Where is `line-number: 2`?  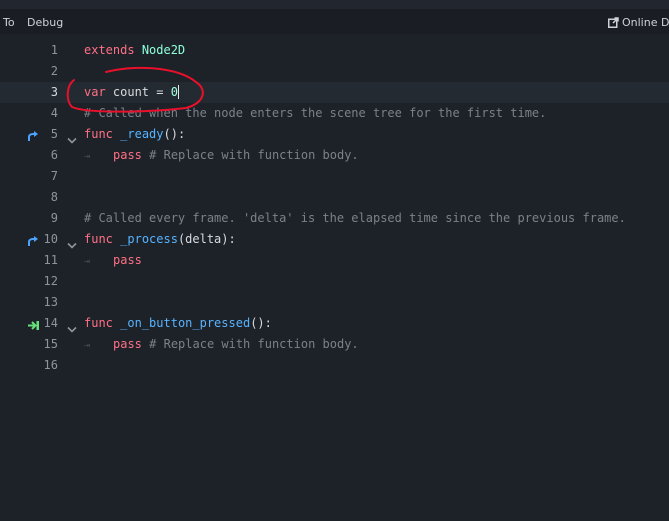 line-number: 2 is located at coordinates (54, 71).